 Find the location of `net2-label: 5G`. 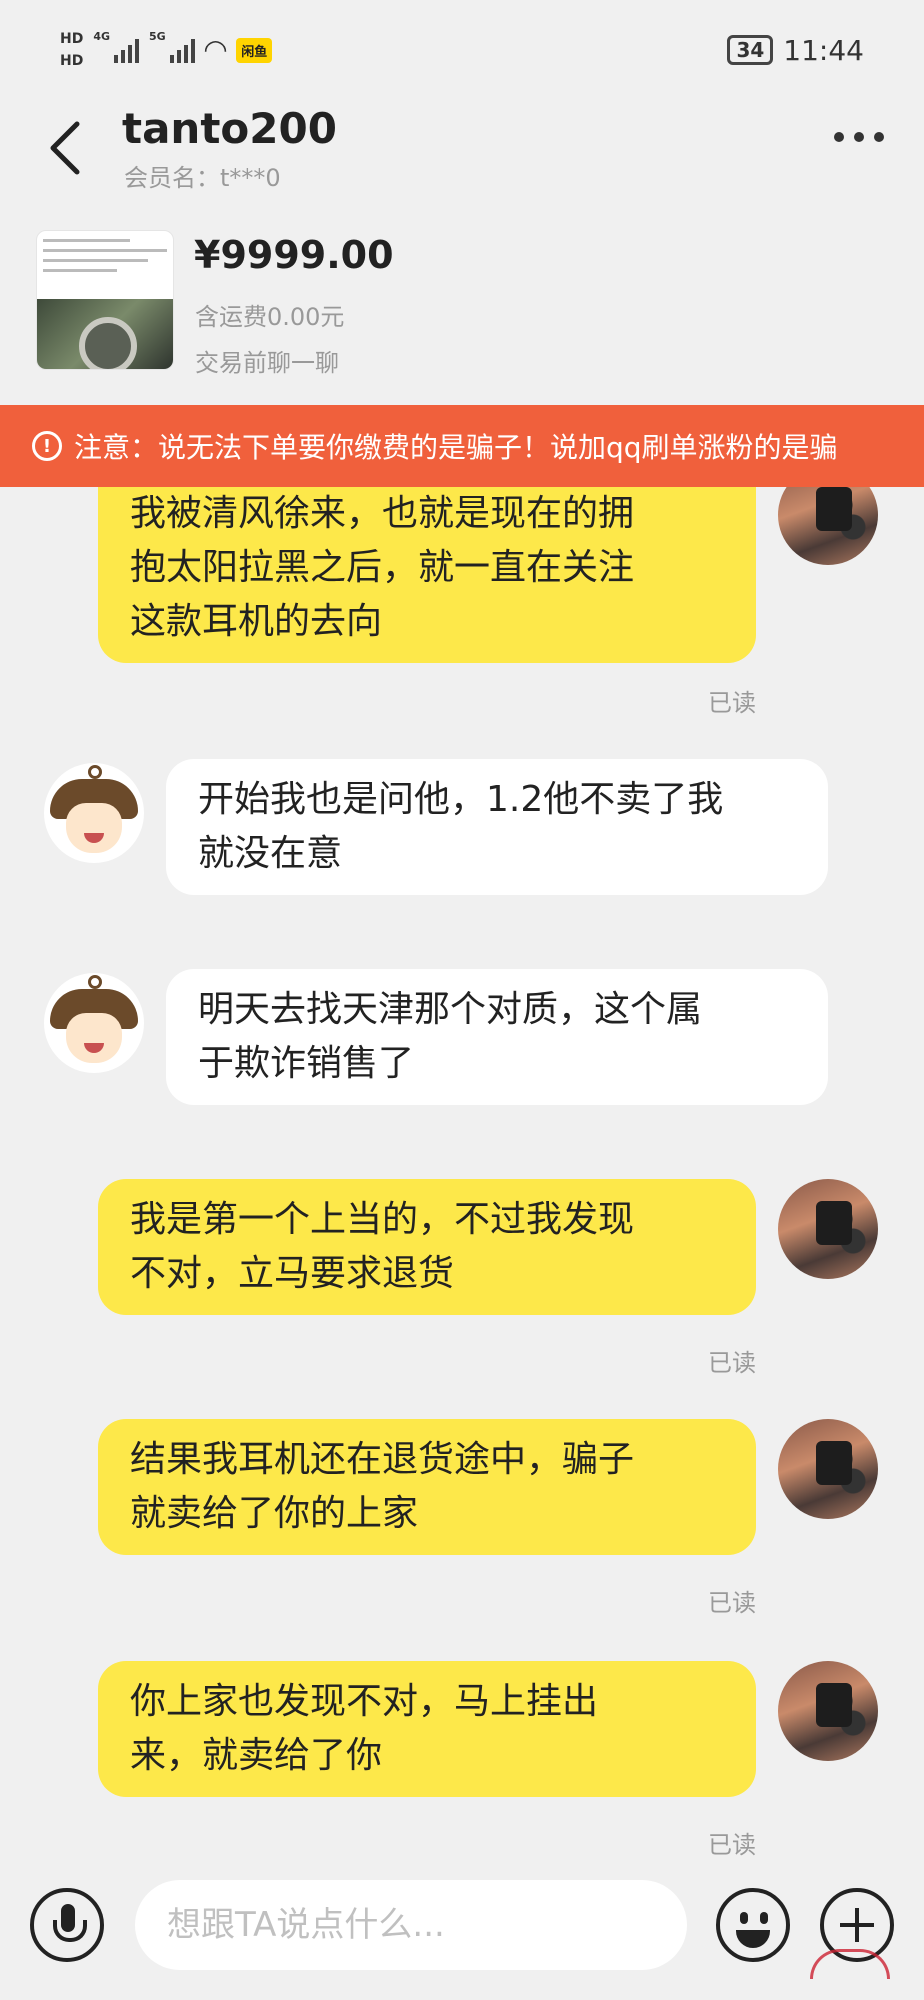

net2-label: 5G is located at coordinates (157, 36).